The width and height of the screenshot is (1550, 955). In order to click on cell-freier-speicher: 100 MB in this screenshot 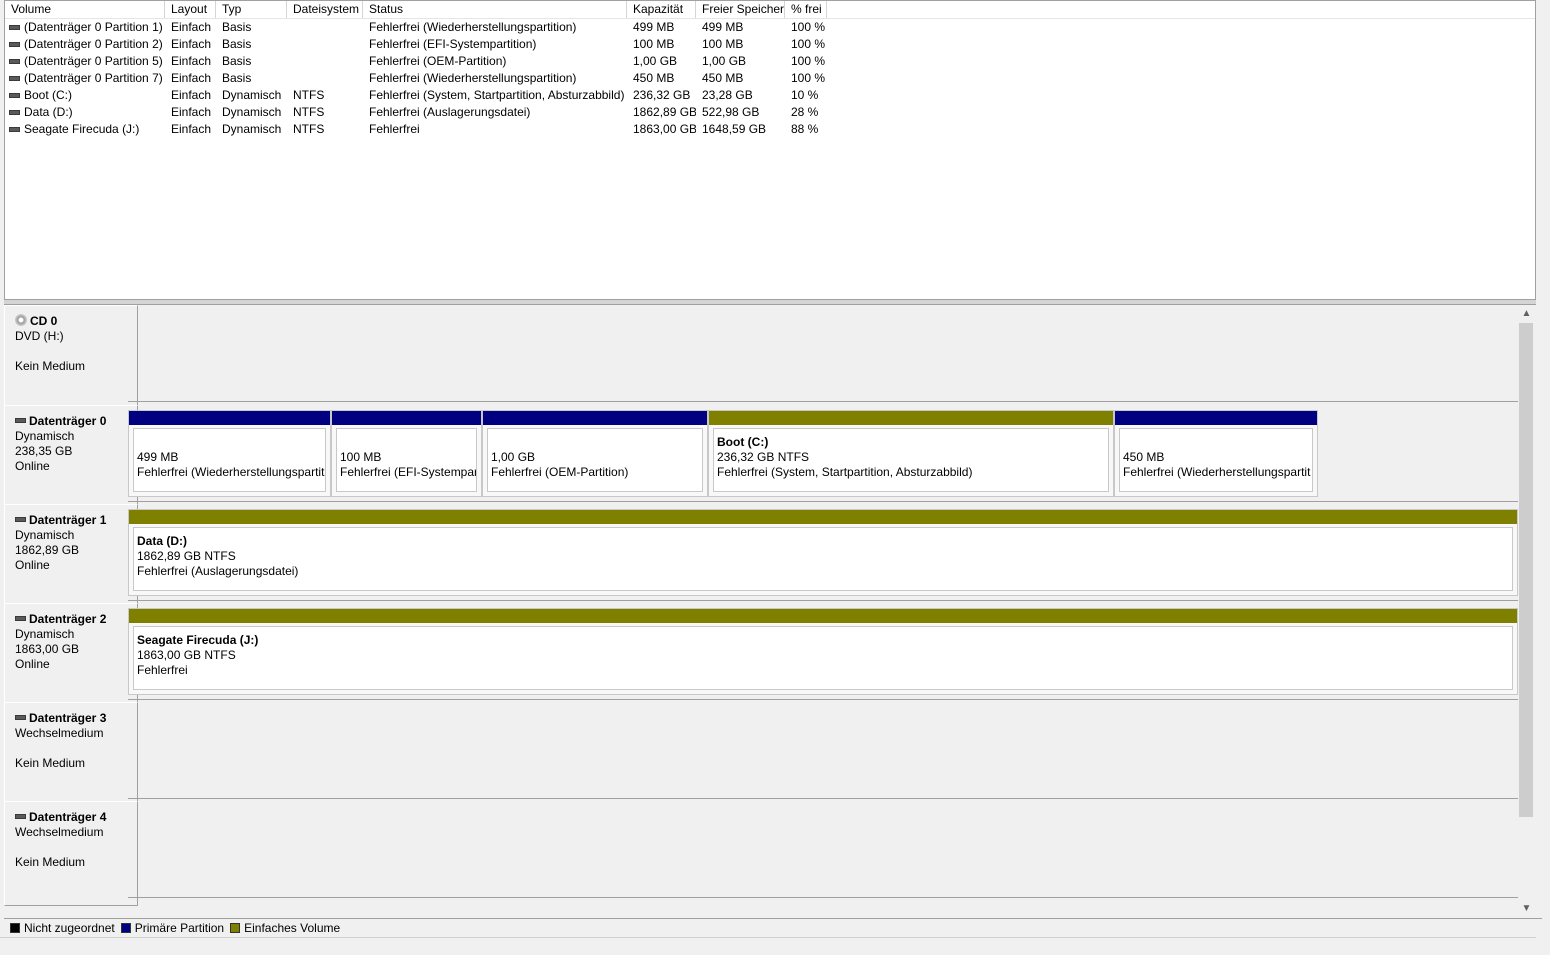, I will do `click(740, 44)`.